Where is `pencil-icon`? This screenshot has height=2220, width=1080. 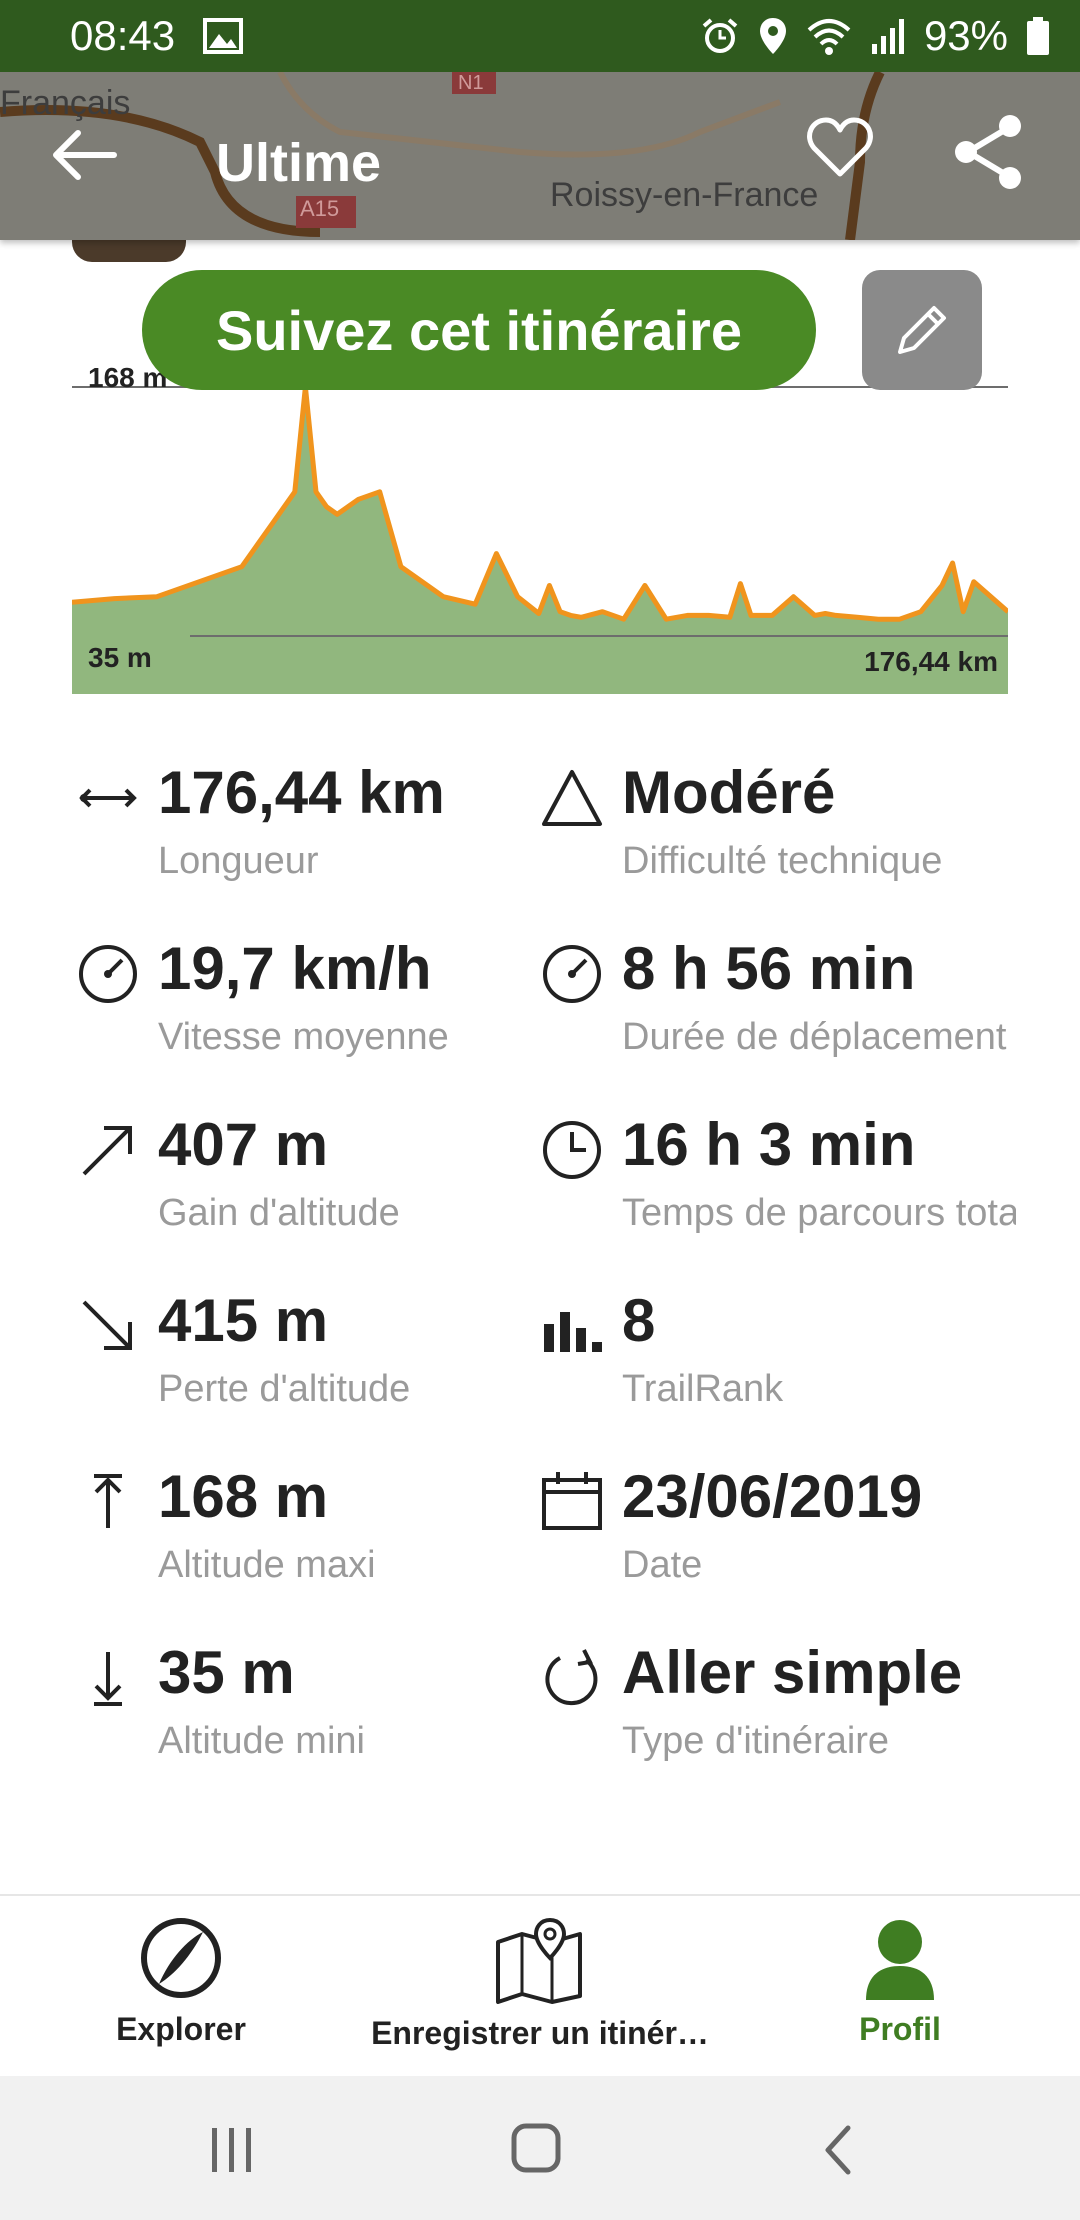
pencil-icon is located at coordinates (922, 330).